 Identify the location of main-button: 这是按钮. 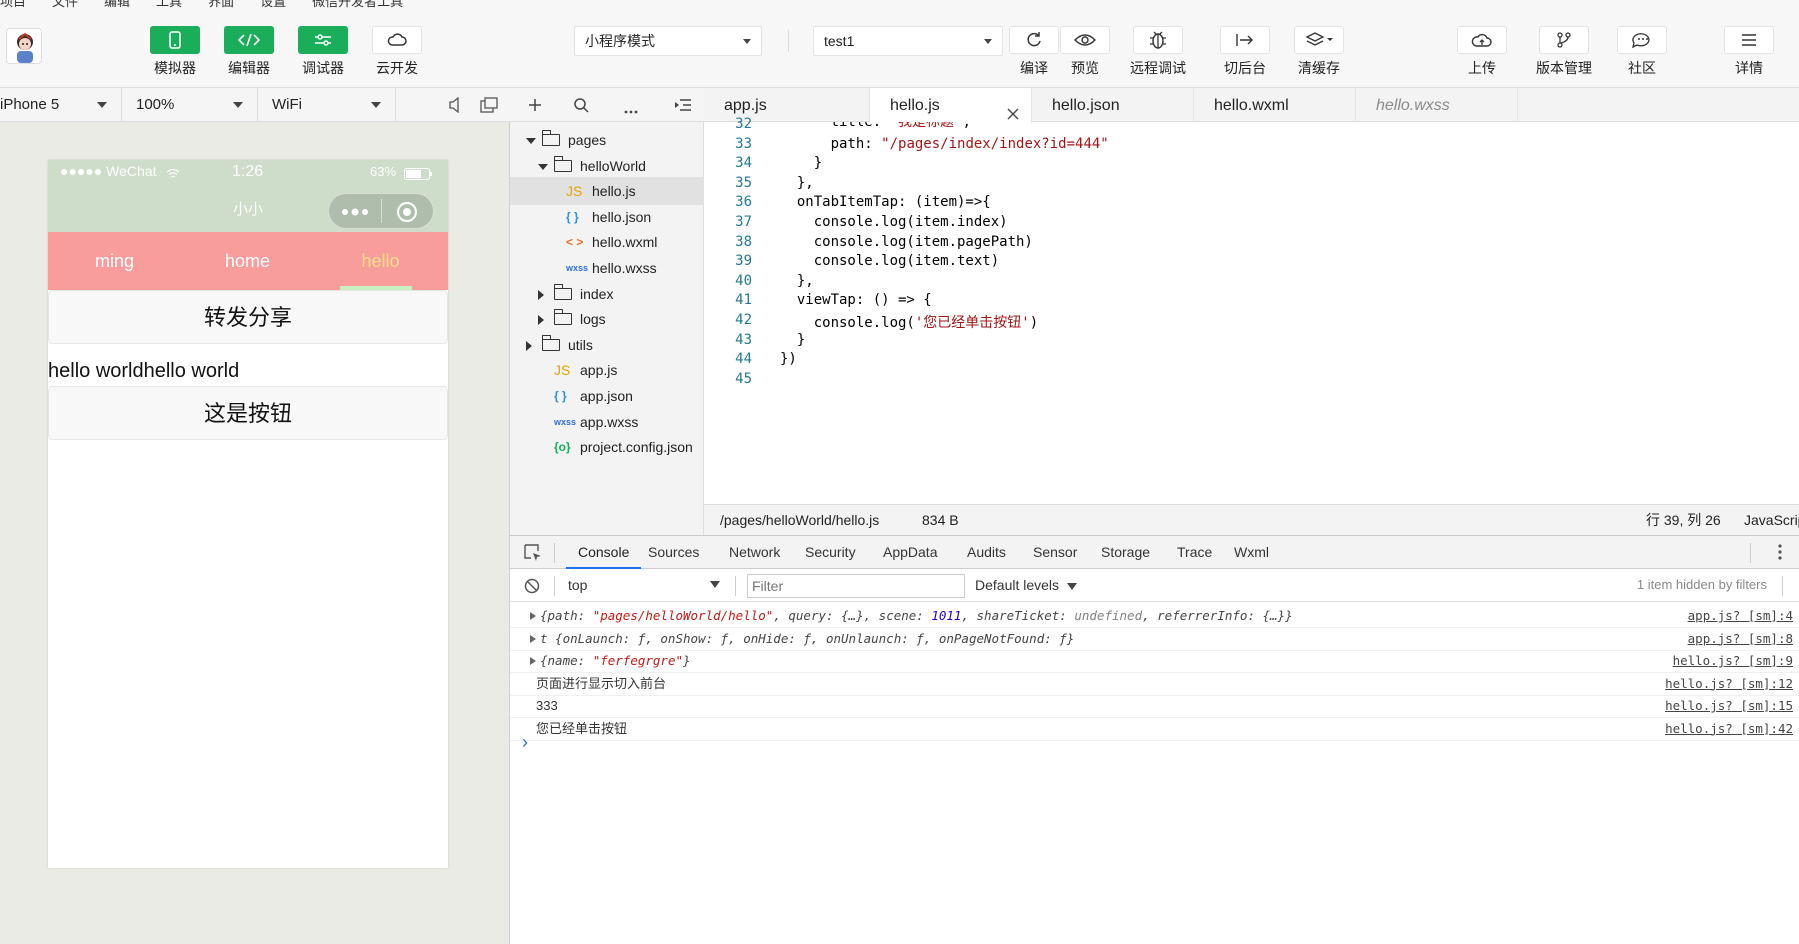
(248, 413).